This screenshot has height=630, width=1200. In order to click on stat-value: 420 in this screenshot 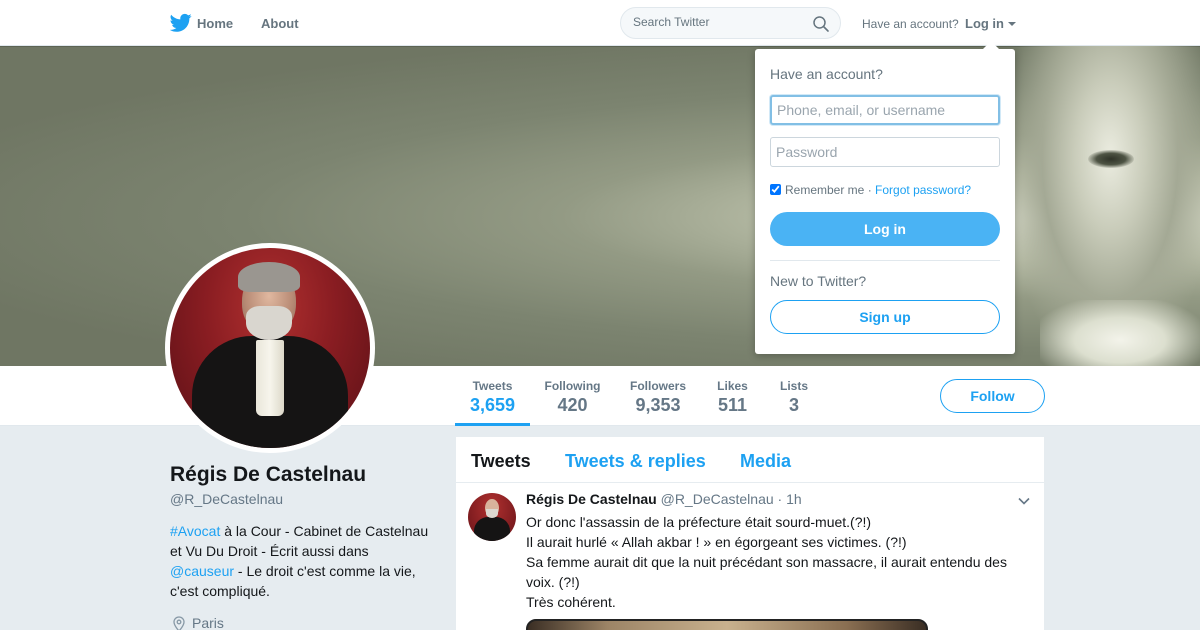, I will do `click(572, 405)`.